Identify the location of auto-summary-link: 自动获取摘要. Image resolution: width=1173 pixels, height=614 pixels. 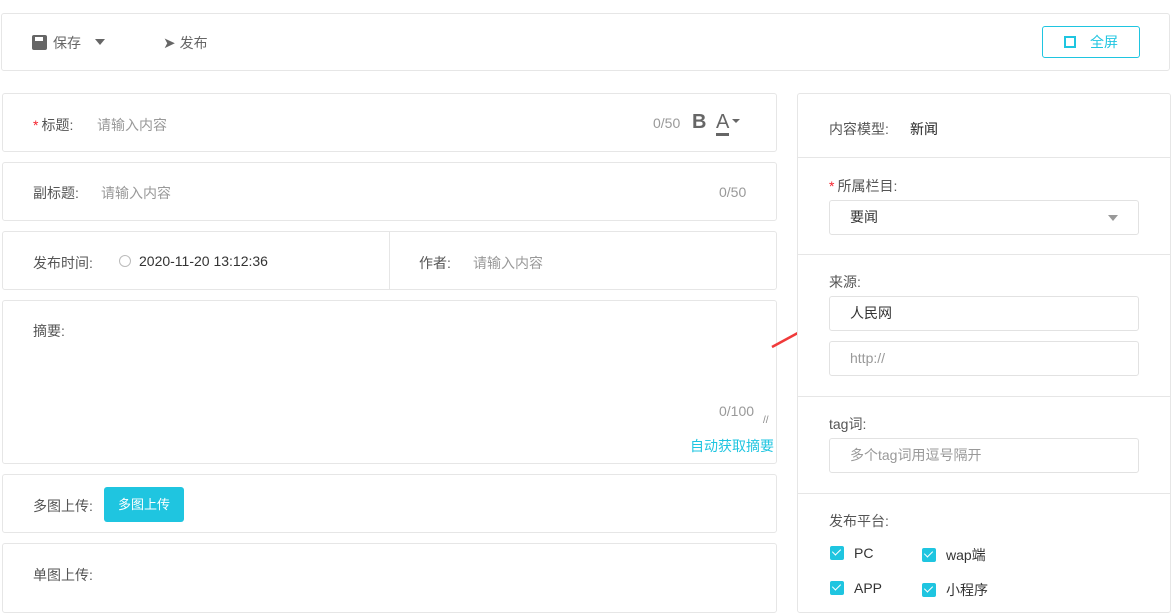
(732, 446).